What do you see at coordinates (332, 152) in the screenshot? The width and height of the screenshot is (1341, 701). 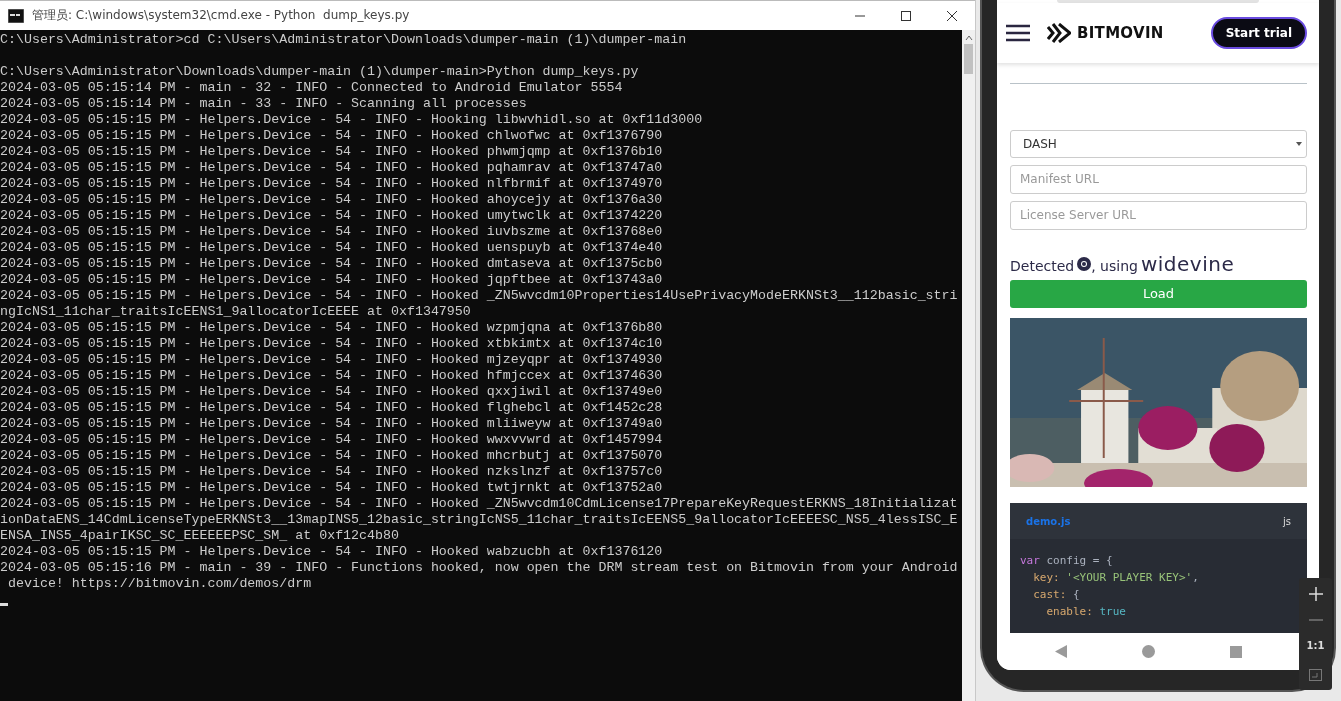 I see `console-line: 2024-03-05 05:15:15 PM - Helpers.Device - 54 - INFO - Hooked phwmjqmp at 0xf1376b10` at bounding box center [332, 152].